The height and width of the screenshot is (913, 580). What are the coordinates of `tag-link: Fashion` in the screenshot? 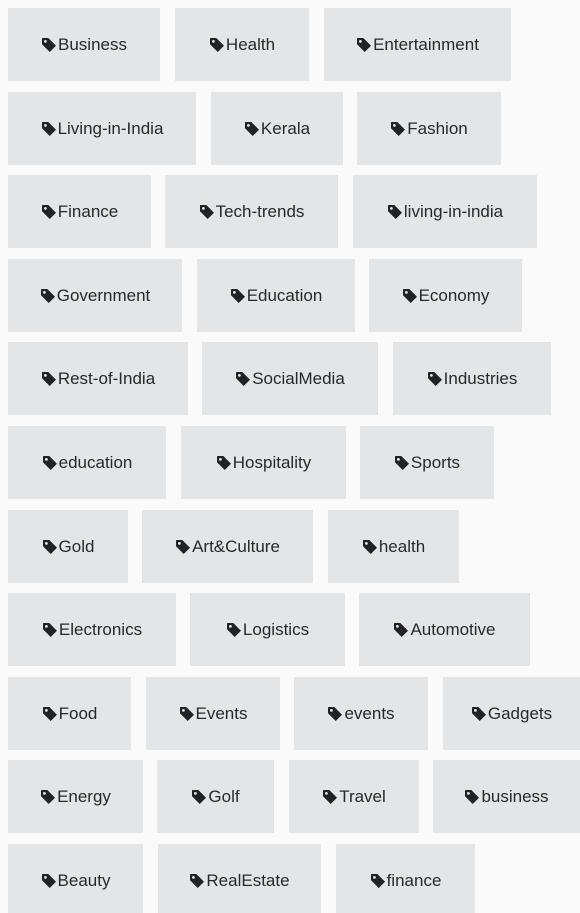 It's located at (429, 128).